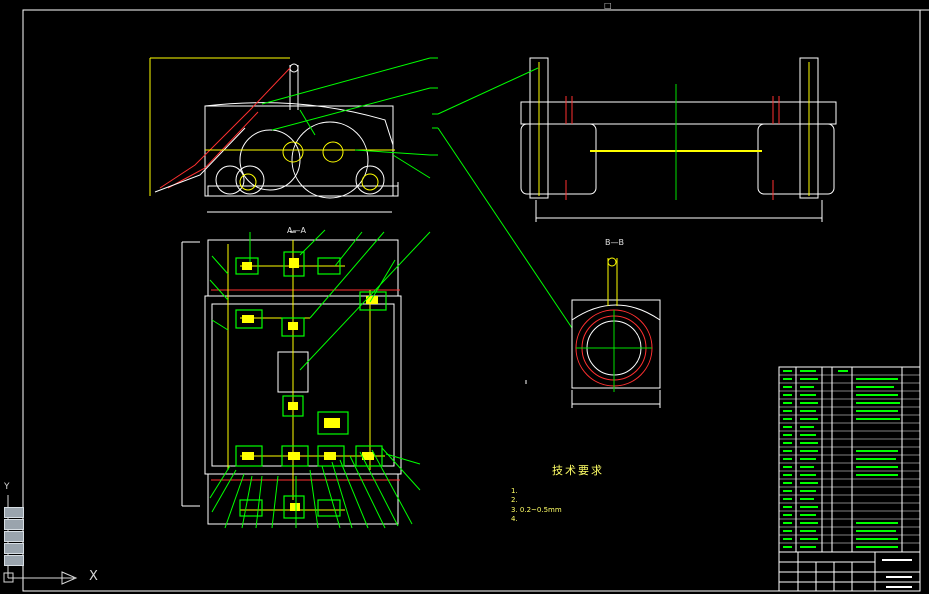 The image size is (929, 594). I want to click on front-view, so click(274, 135).